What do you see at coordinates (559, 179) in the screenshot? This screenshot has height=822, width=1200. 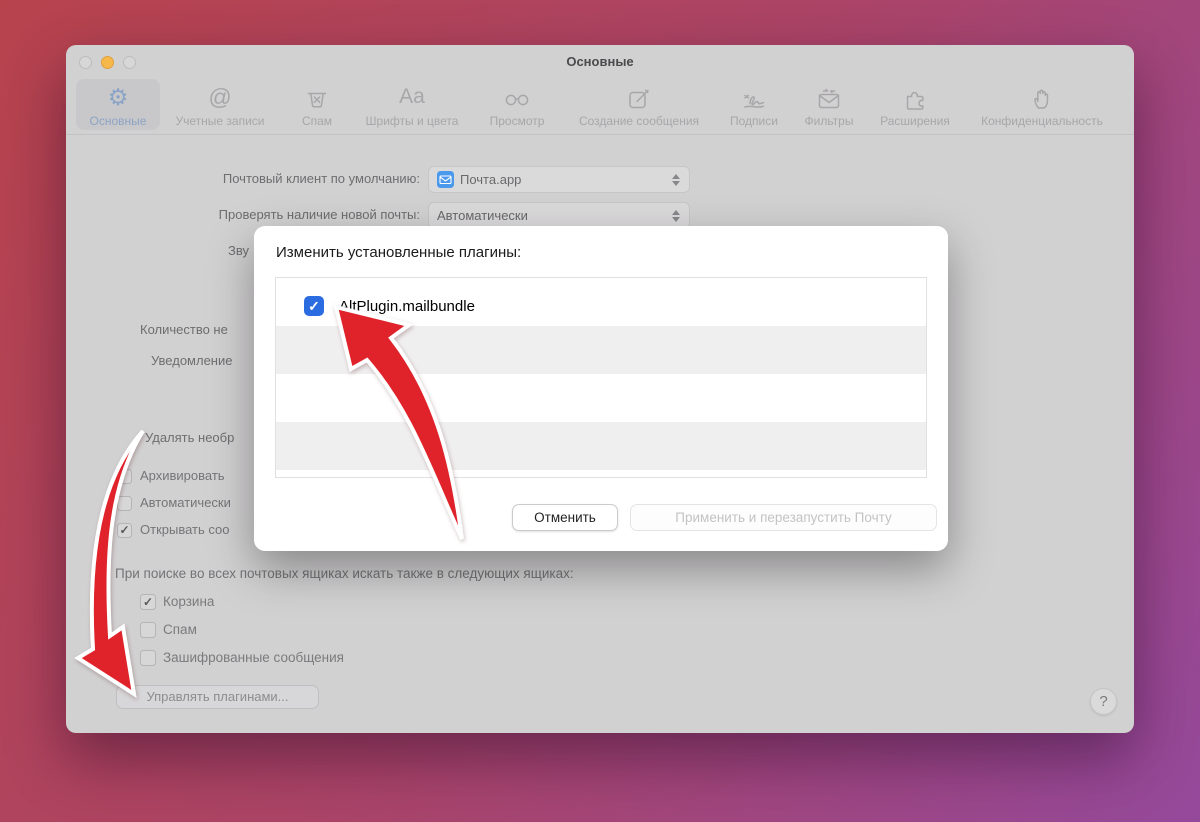 I see `default-client-select: Почта.app` at bounding box center [559, 179].